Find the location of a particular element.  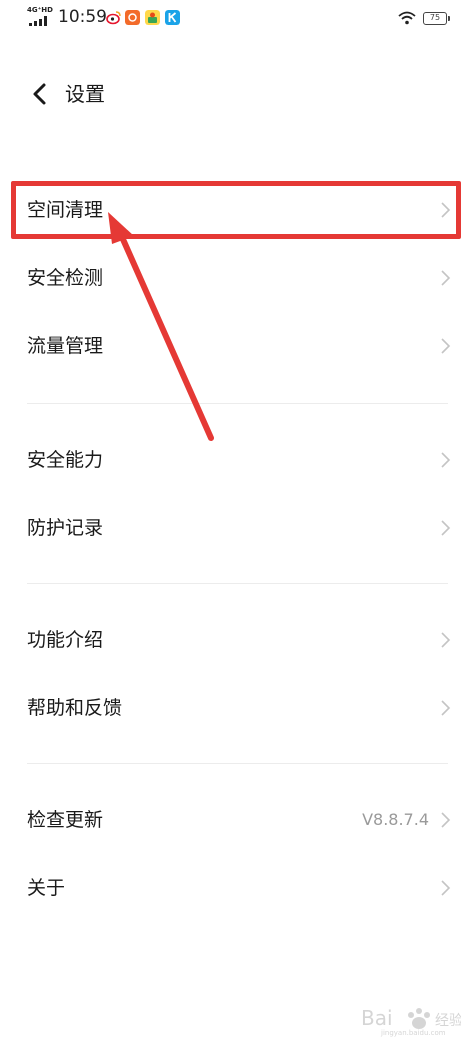

chevron-left-icon is located at coordinates (40, 94).